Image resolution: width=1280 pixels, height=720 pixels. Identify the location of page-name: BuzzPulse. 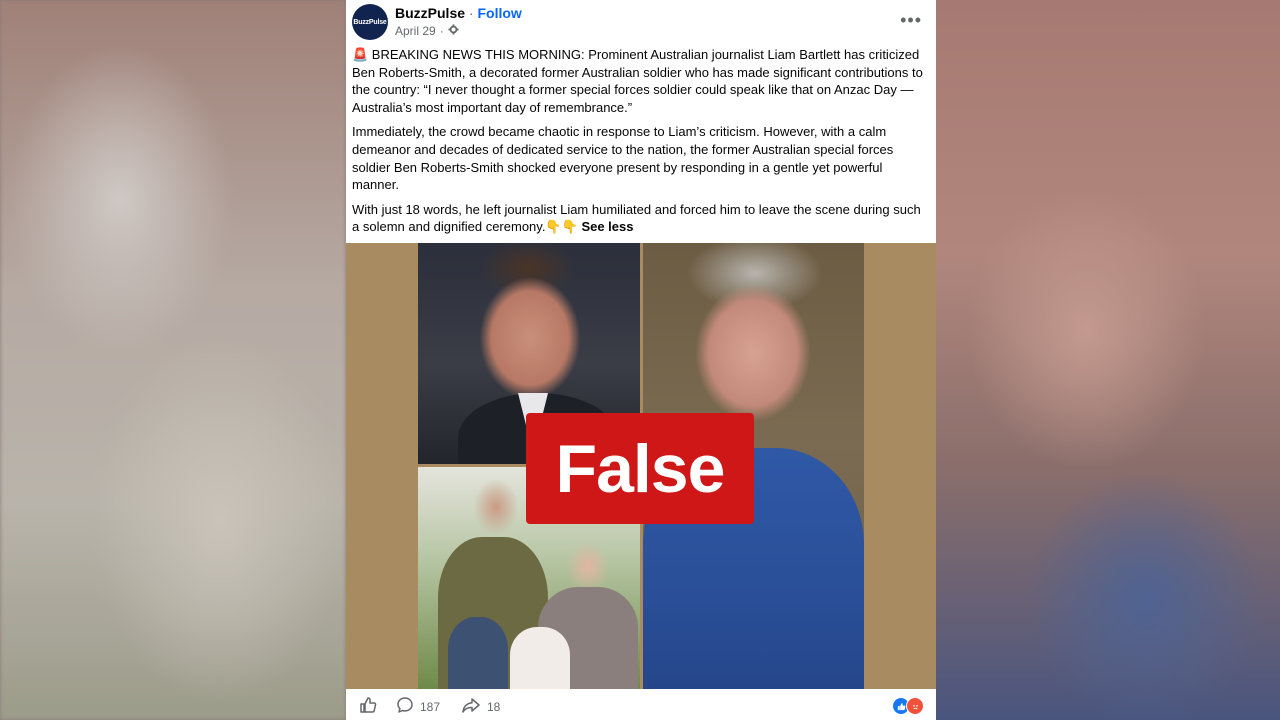
(430, 13).